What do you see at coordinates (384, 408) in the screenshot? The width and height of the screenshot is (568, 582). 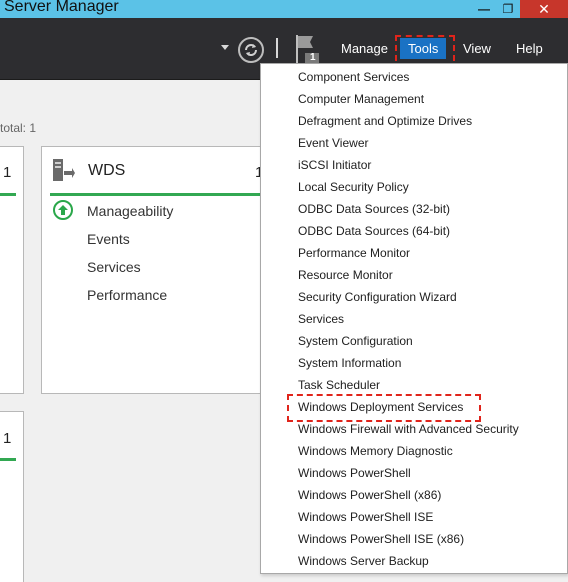 I see `wds-item-highlight-box` at bounding box center [384, 408].